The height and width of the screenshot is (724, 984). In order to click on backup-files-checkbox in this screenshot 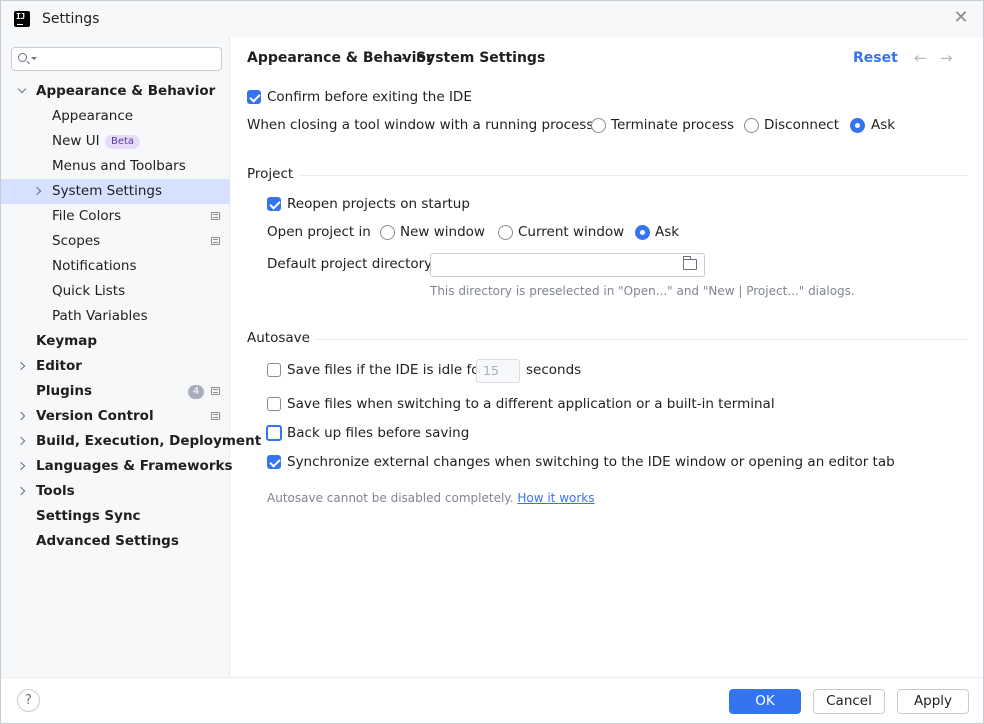, I will do `click(274, 433)`.